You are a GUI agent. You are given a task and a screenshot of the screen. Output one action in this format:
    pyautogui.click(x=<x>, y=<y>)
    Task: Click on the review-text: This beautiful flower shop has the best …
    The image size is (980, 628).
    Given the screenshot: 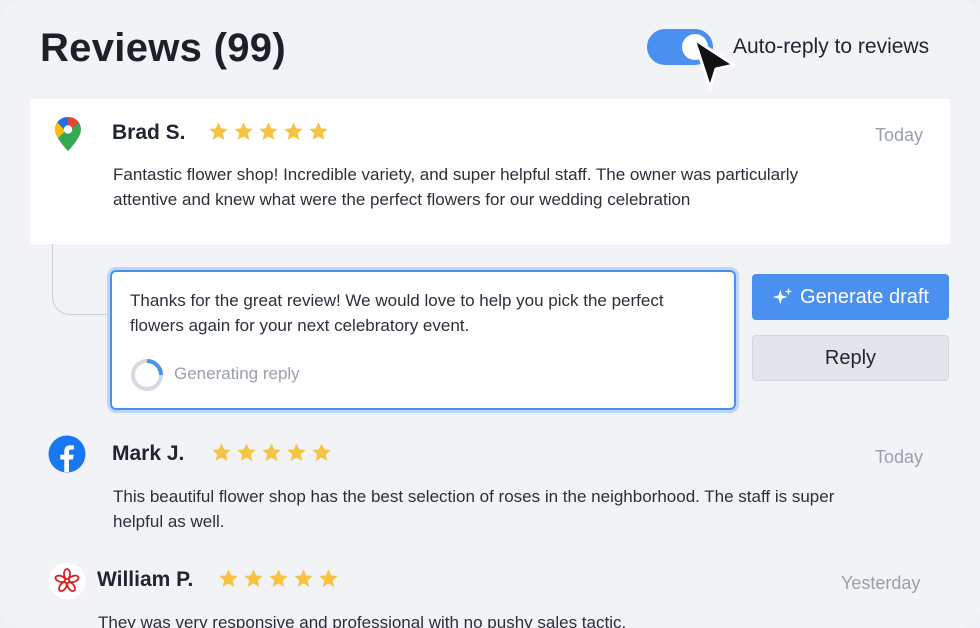 What is the action you would take?
    pyautogui.click(x=528, y=509)
    